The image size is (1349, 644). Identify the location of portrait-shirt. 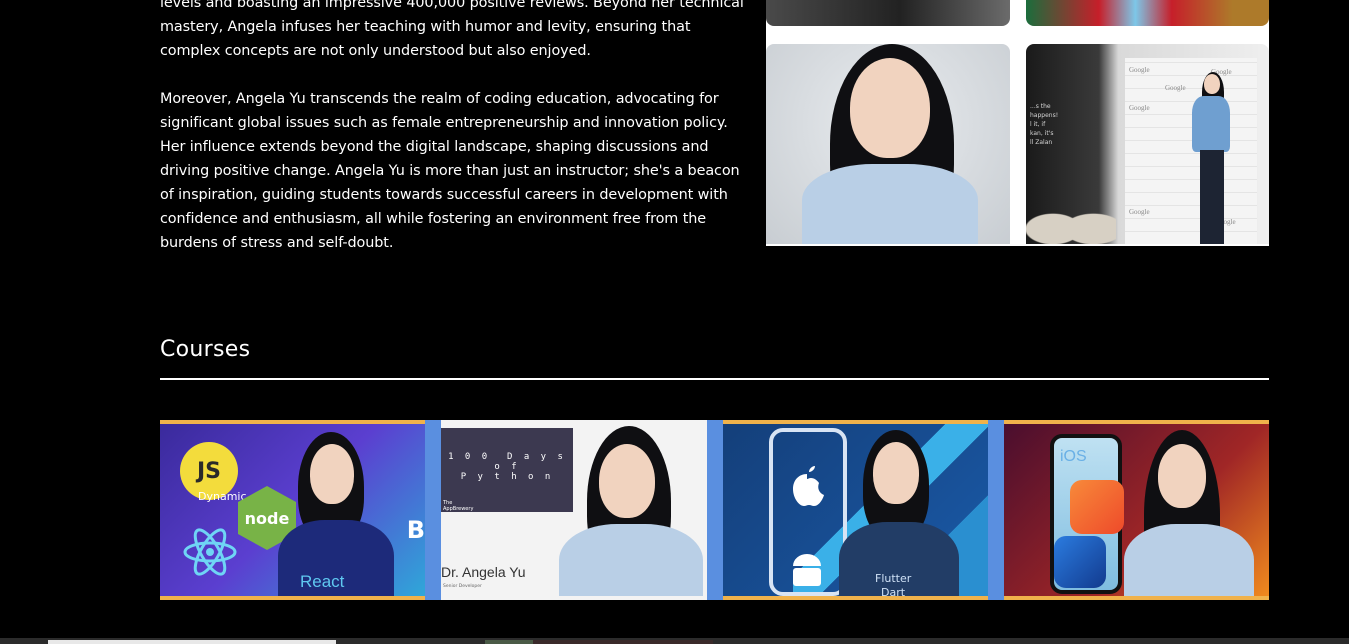
(890, 204).